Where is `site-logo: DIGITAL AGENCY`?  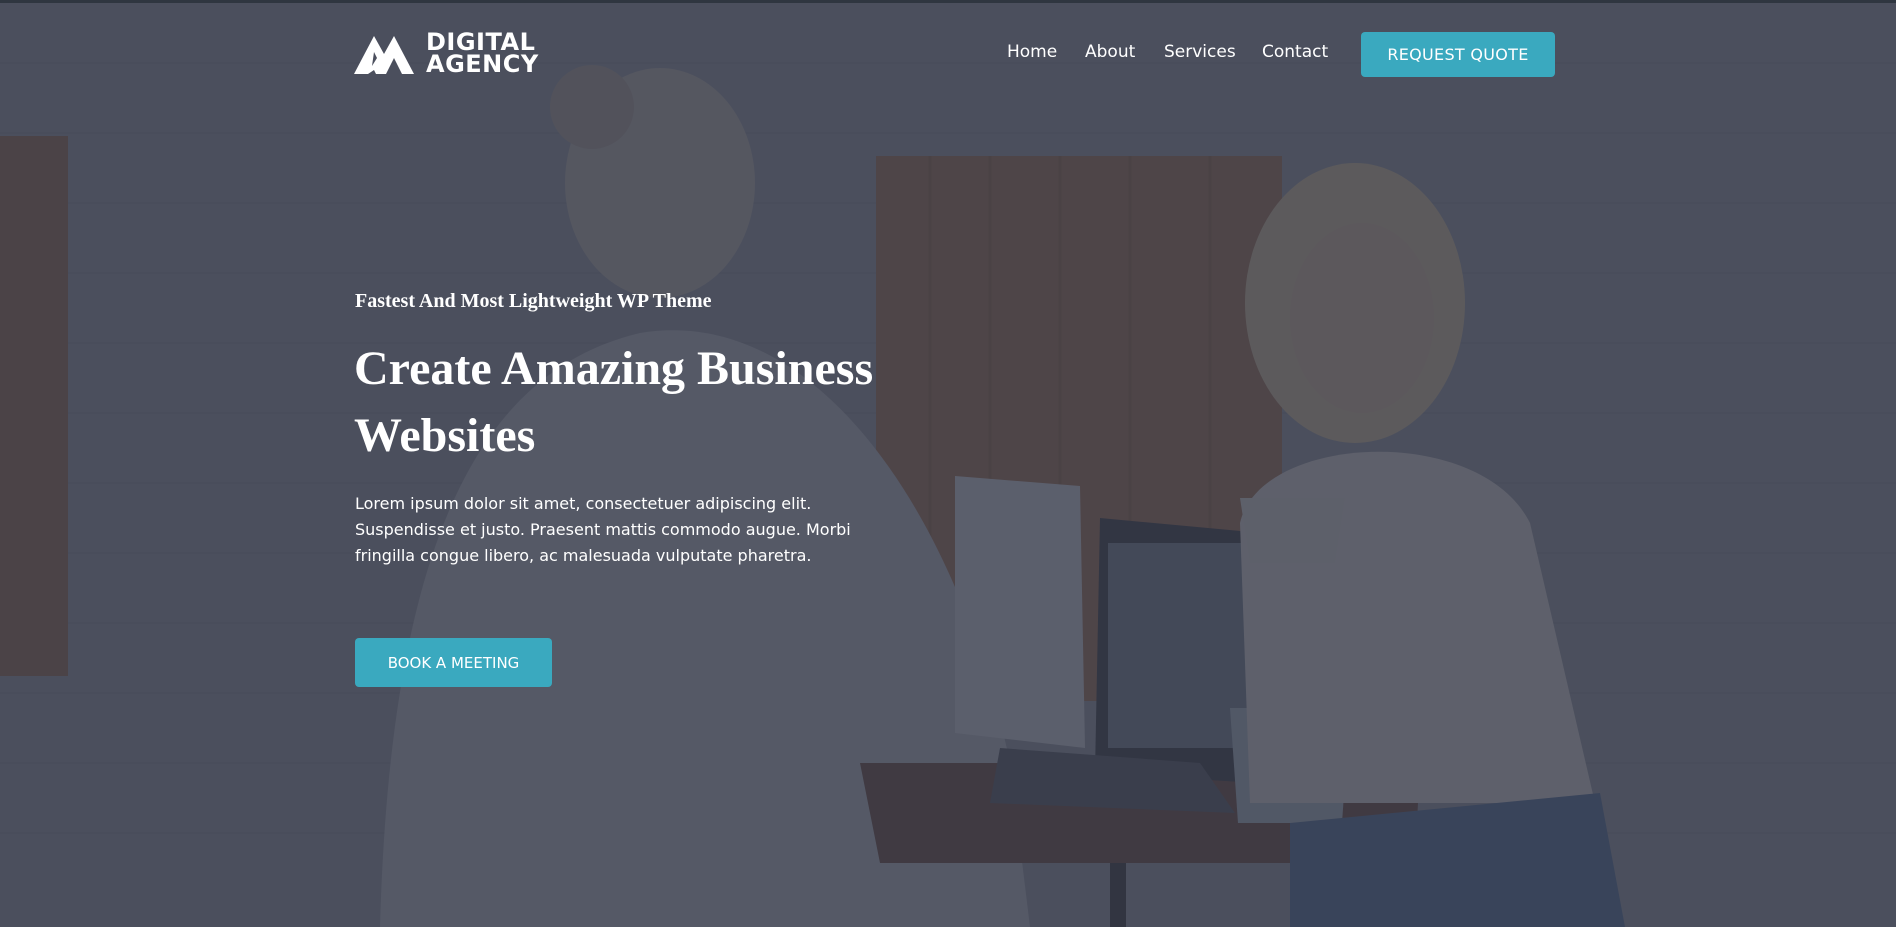 site-logo: DIGITAL AGENCY is located at coordinates (446, 53).